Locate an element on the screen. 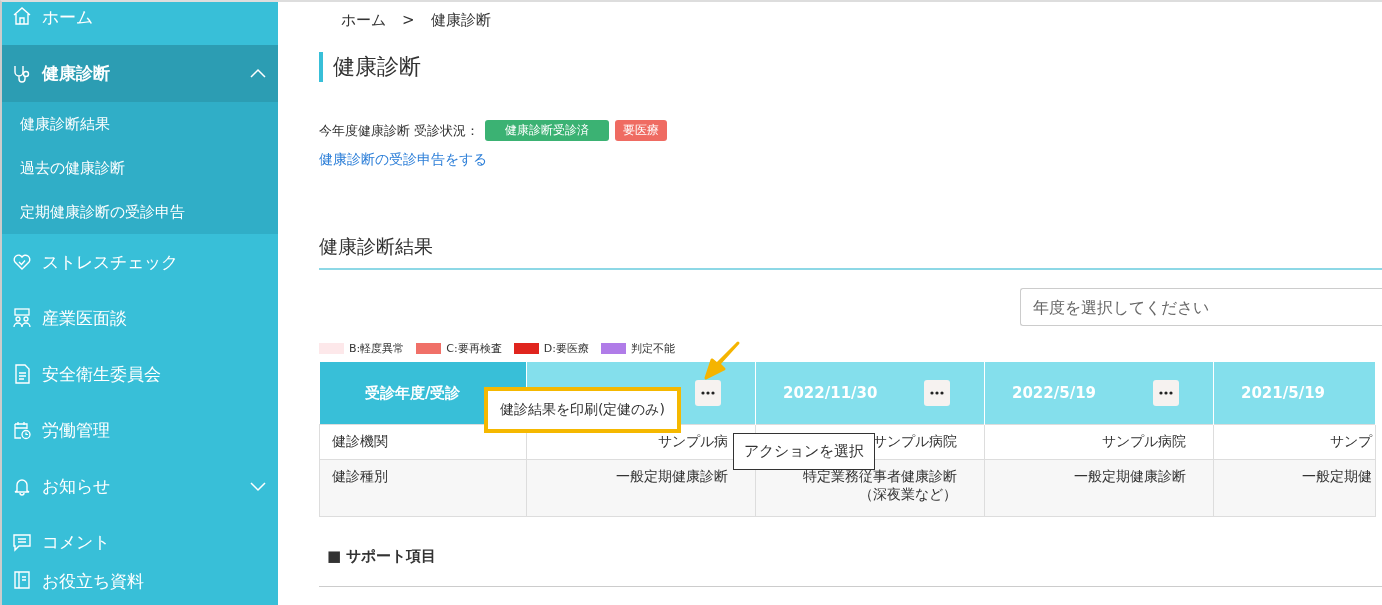 This screenshot has height=605, width=1382. nav-item: ストレスチェック is located at coordinates (140, 262).